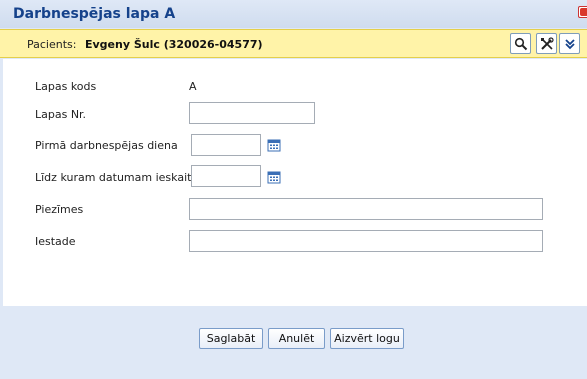 Image resolution: width=587 pixels, height=379 pixels. What do you see at coordinates (252, 113) in the screenshot?
I see `number-input` at bounding box center [252, 113].